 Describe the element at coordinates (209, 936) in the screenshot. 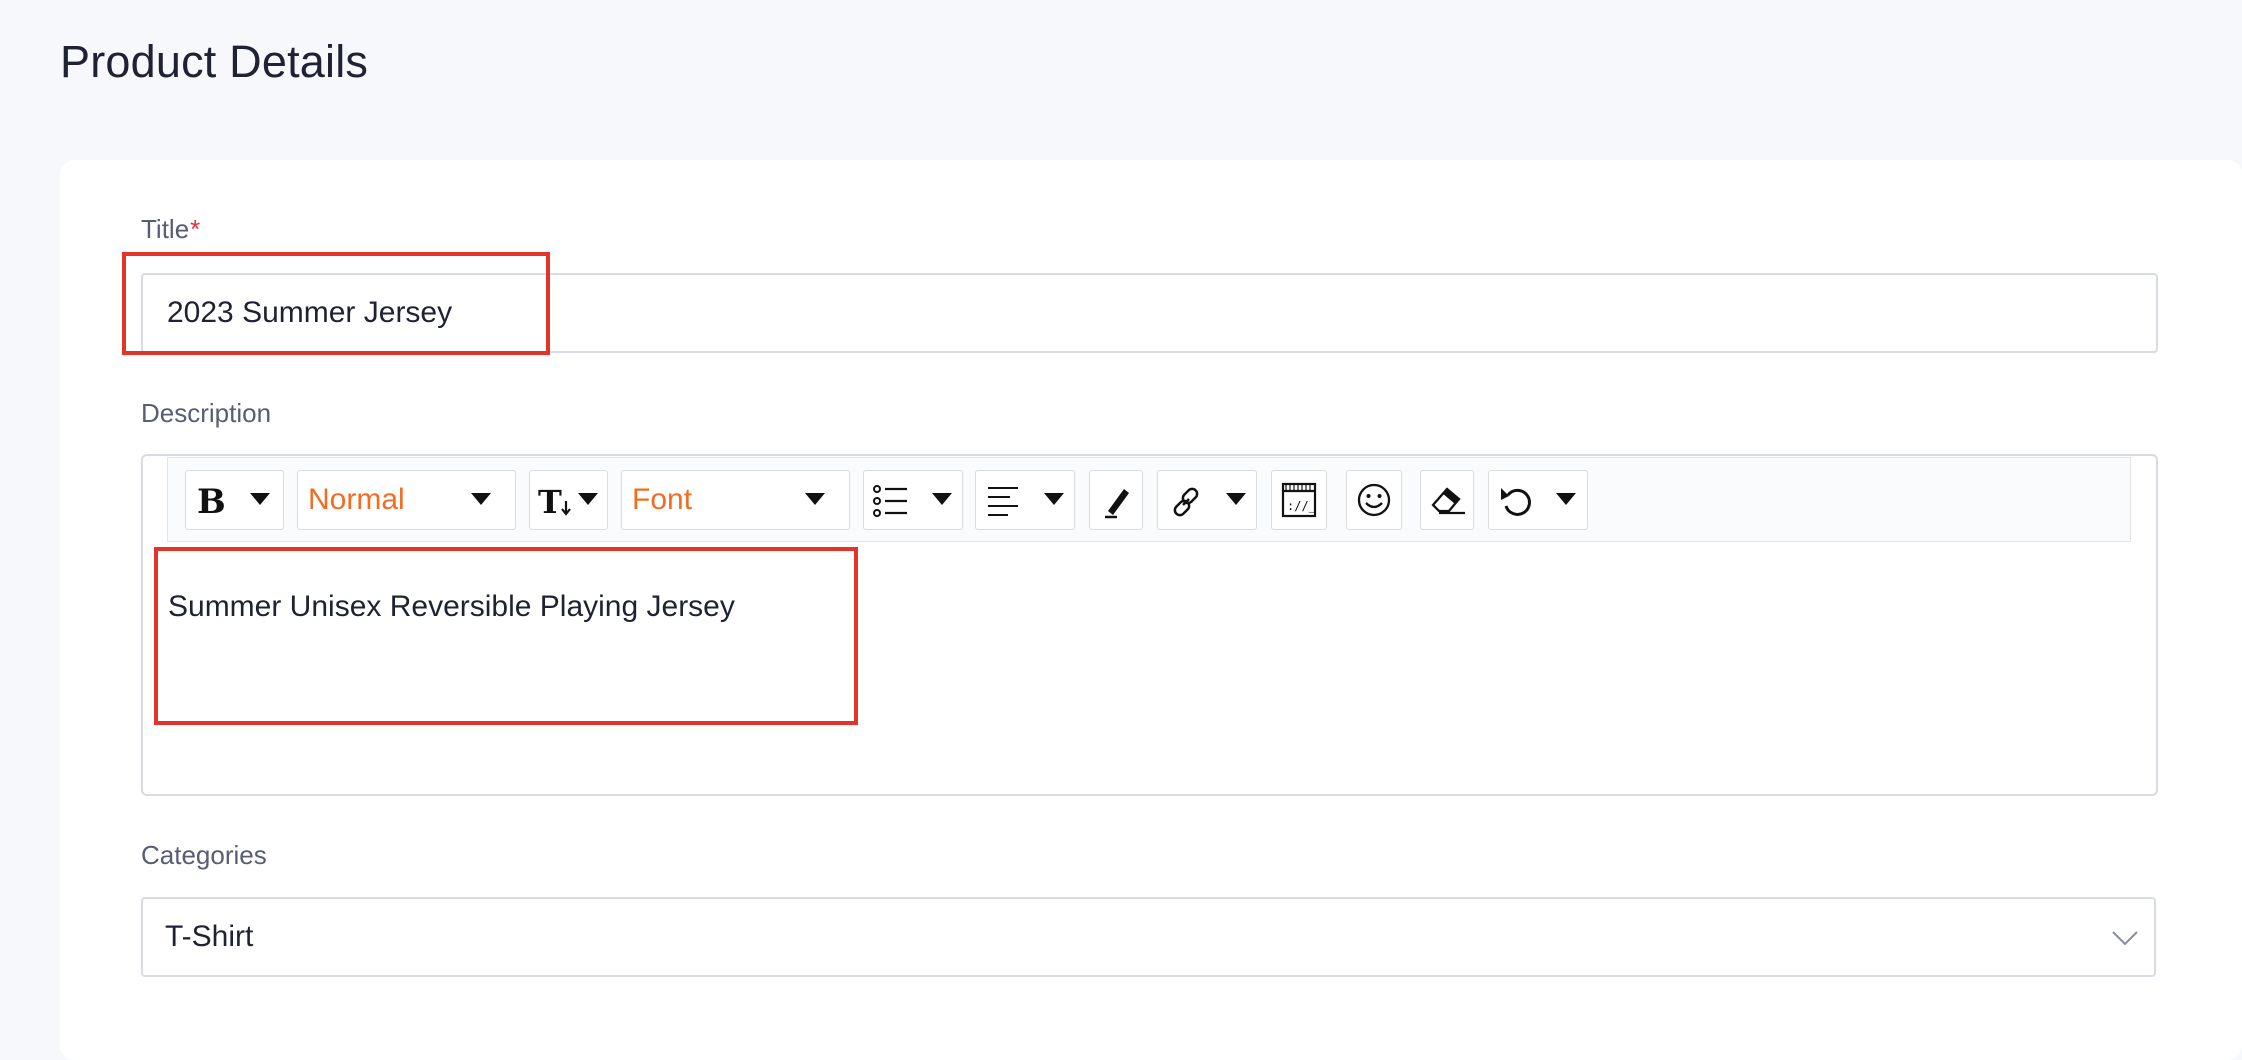

I see `categories-value: T-Shirt` at that location.